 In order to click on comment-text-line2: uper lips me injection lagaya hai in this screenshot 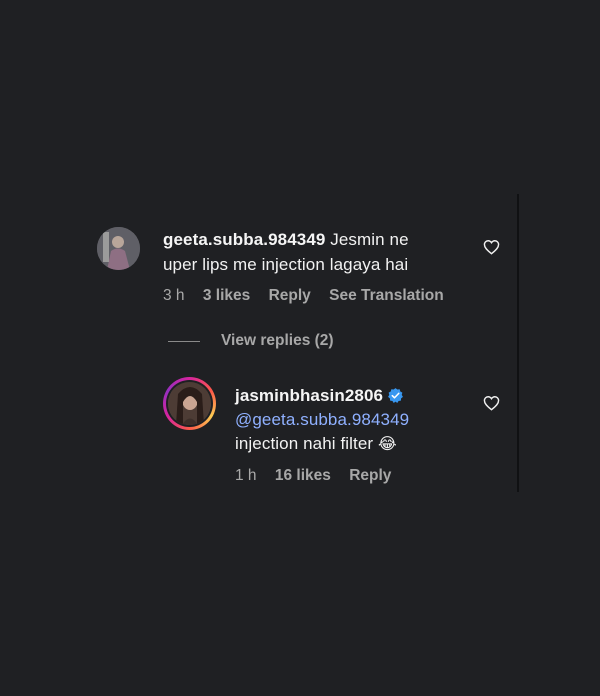, I will do `click(286, 264)`.